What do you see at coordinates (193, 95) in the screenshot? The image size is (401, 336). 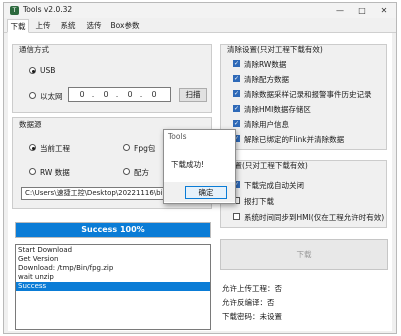 I see `scan-button: 扫描` at bounding box center [193, 95].